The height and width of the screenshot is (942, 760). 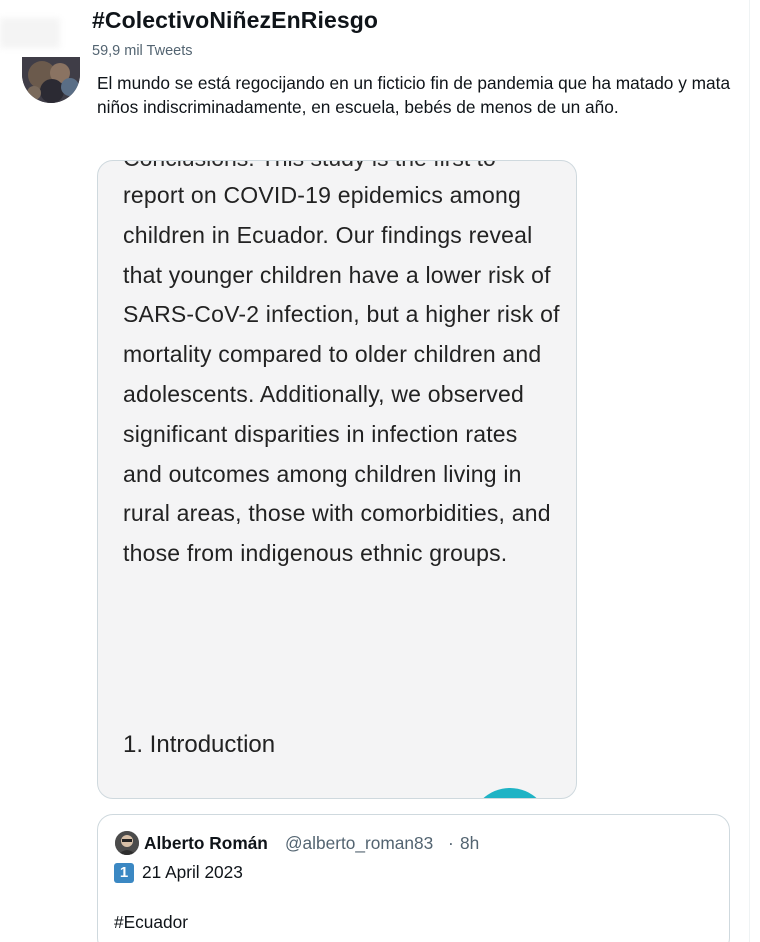 I want to click on media-heading: 1. Introduction, so click(x=199, y=744).